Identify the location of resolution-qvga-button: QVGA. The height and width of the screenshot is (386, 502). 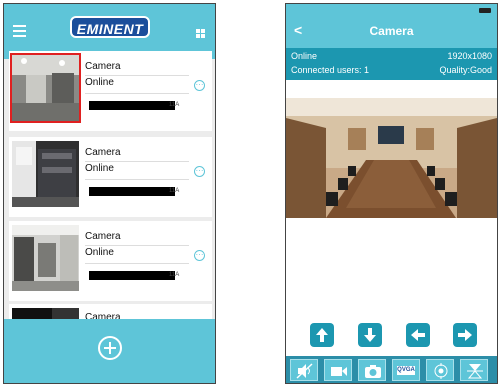
(406, 370).